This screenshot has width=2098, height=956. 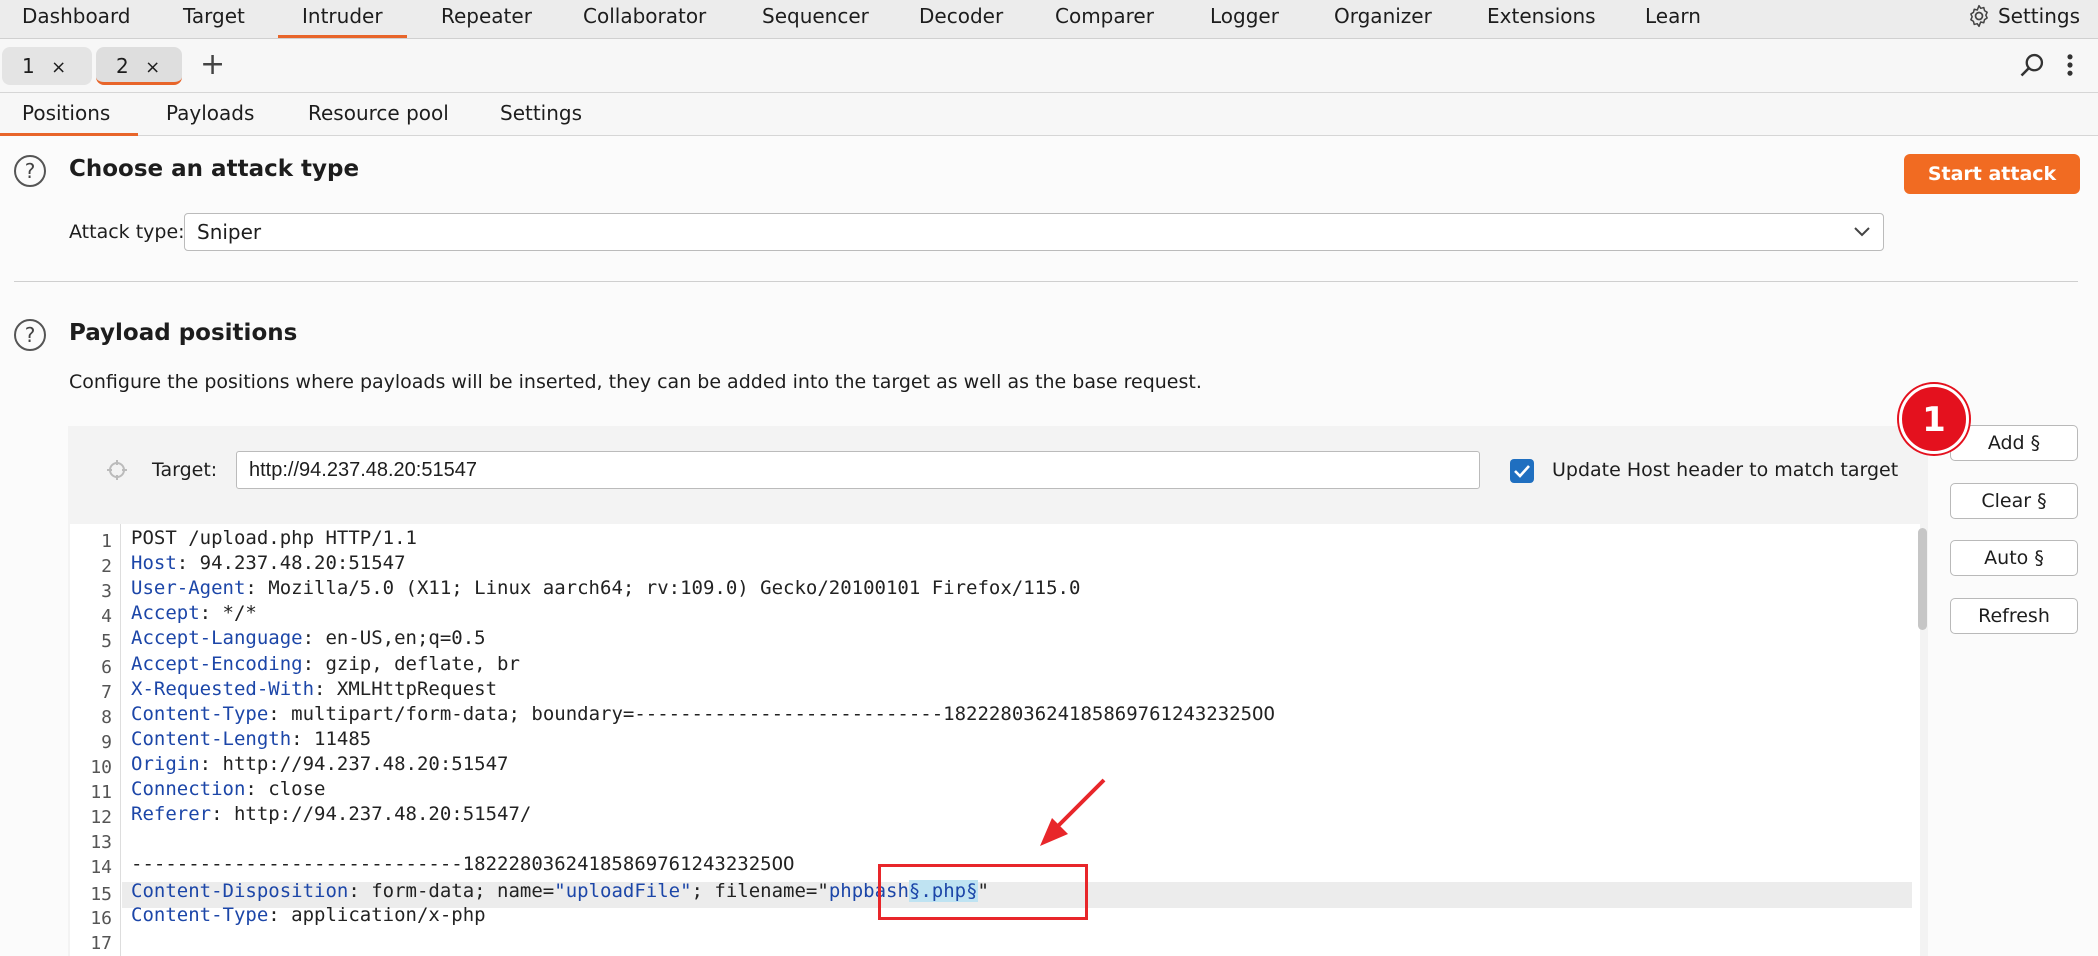 What do you see at coordinates (1046, 281) in the screenshot?
I see `section-divider` at bounding box center [1046, 281].